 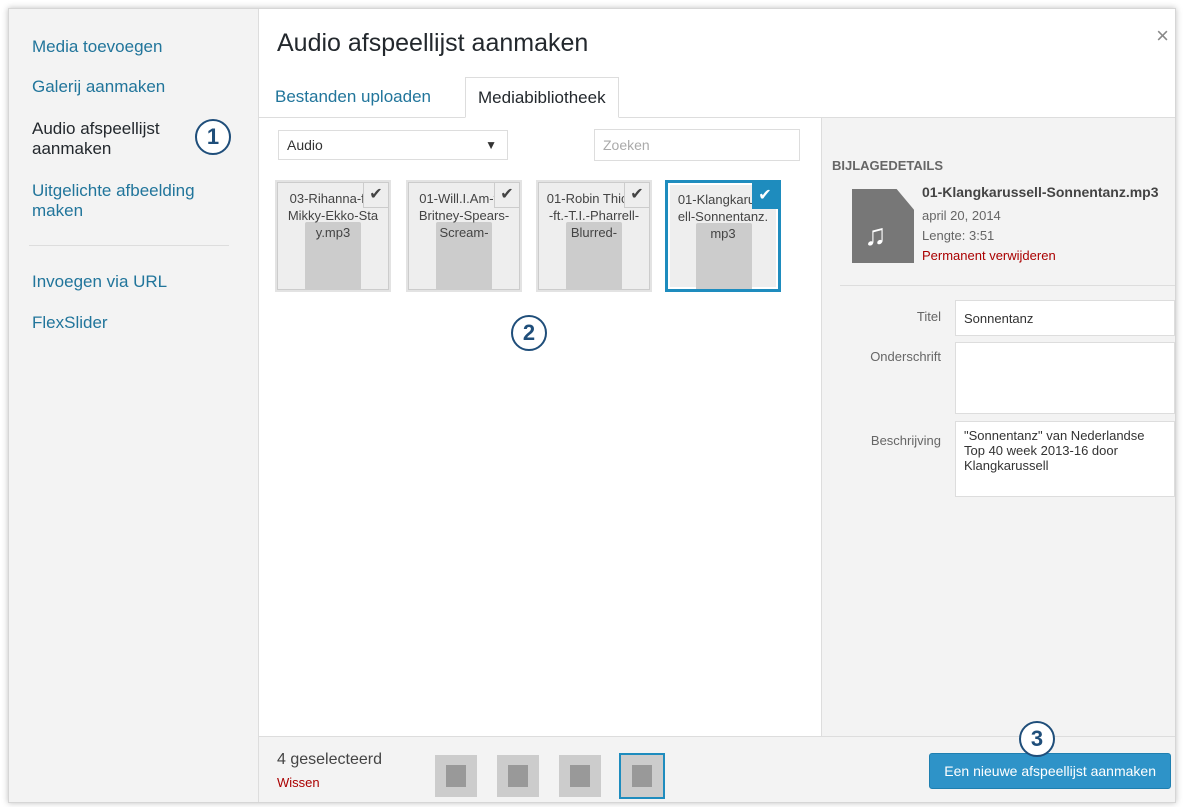 What do you see at coordinates (1040, 192) in the screenshot?
I see `details-filename: 01-Klangkarussell-Sonnentanz.mp3` at bounding box center [1040, 192].